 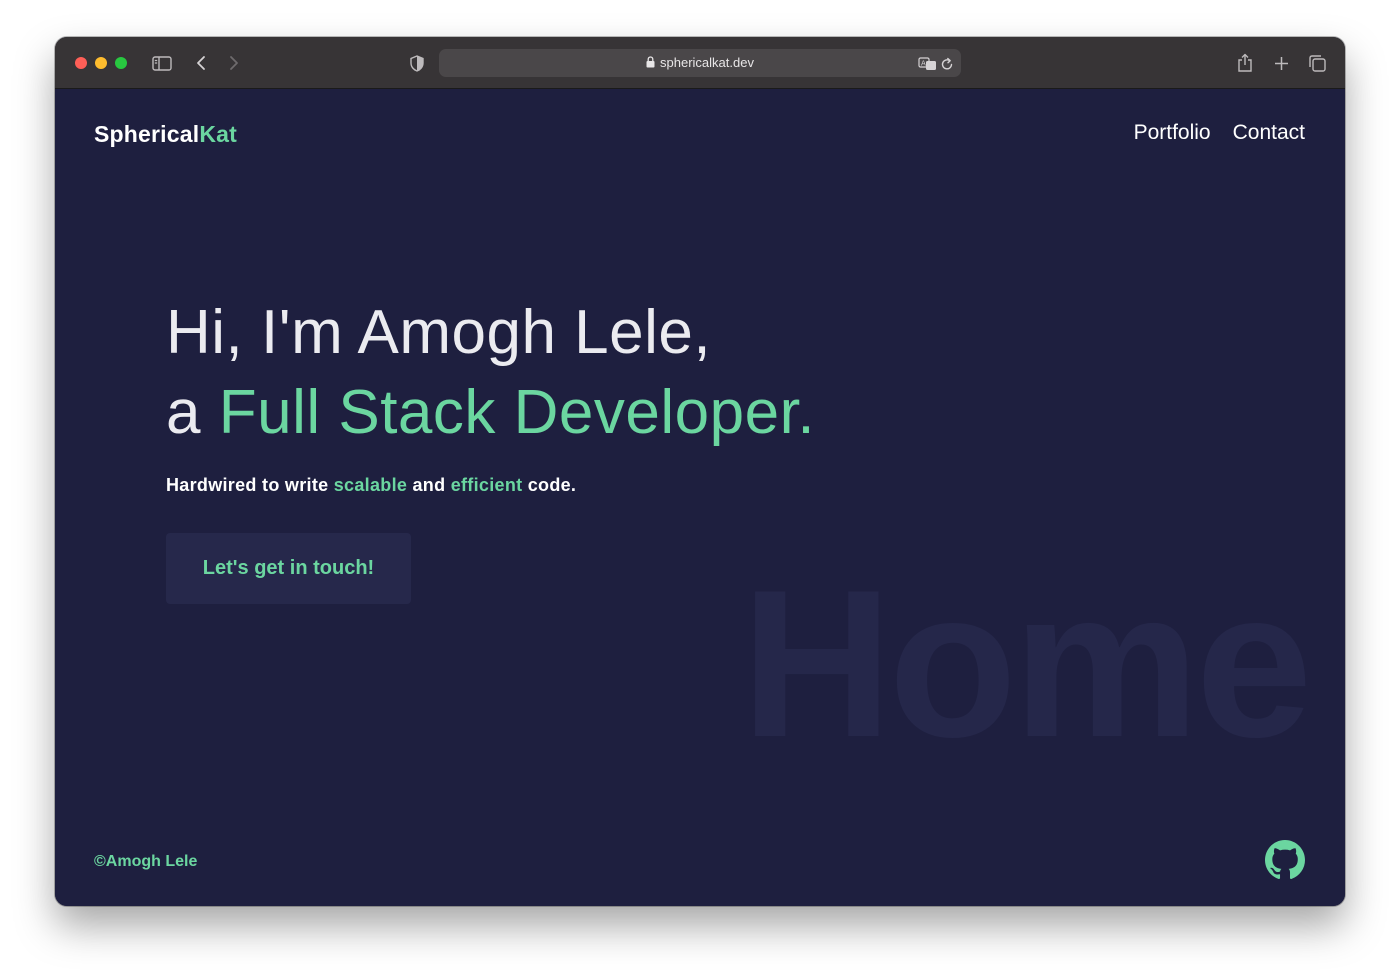 I want to click on hero-line-2-prefix: a, so click(x=192, y=412).